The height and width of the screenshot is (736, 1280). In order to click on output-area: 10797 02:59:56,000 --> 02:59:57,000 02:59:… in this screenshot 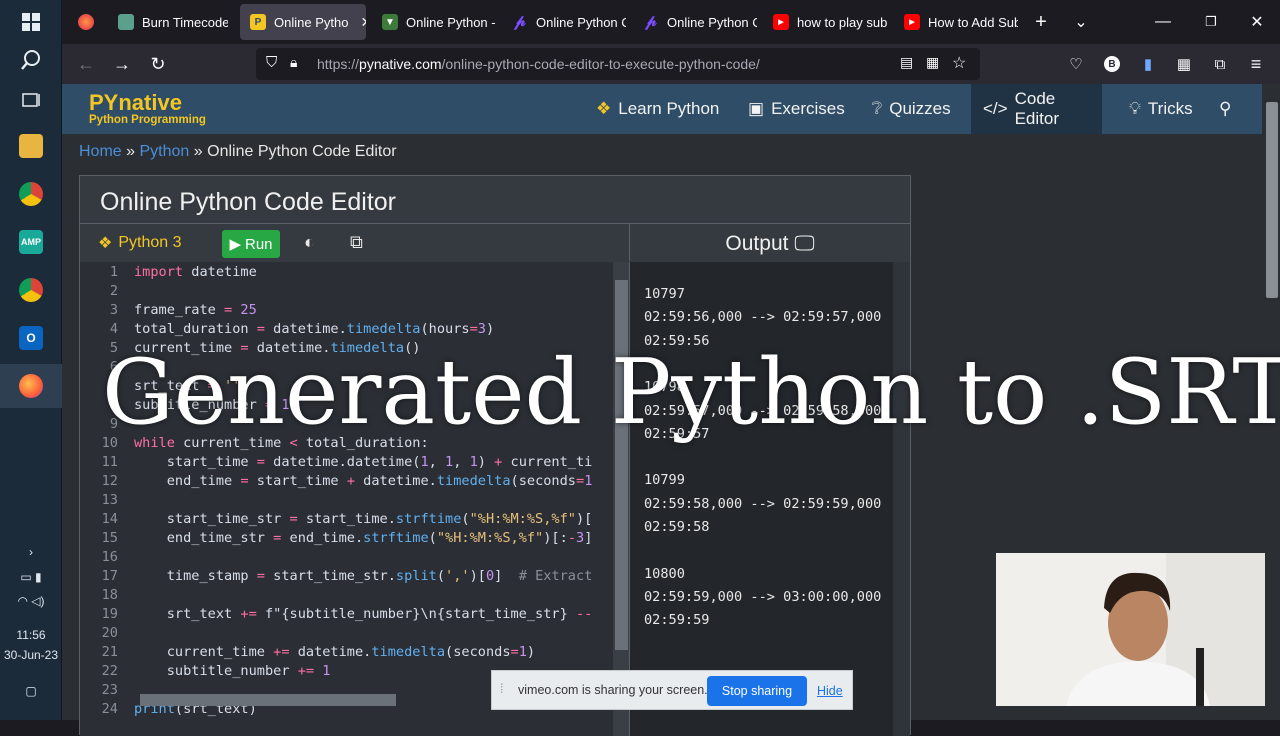, I will do `click(770, 499)`.